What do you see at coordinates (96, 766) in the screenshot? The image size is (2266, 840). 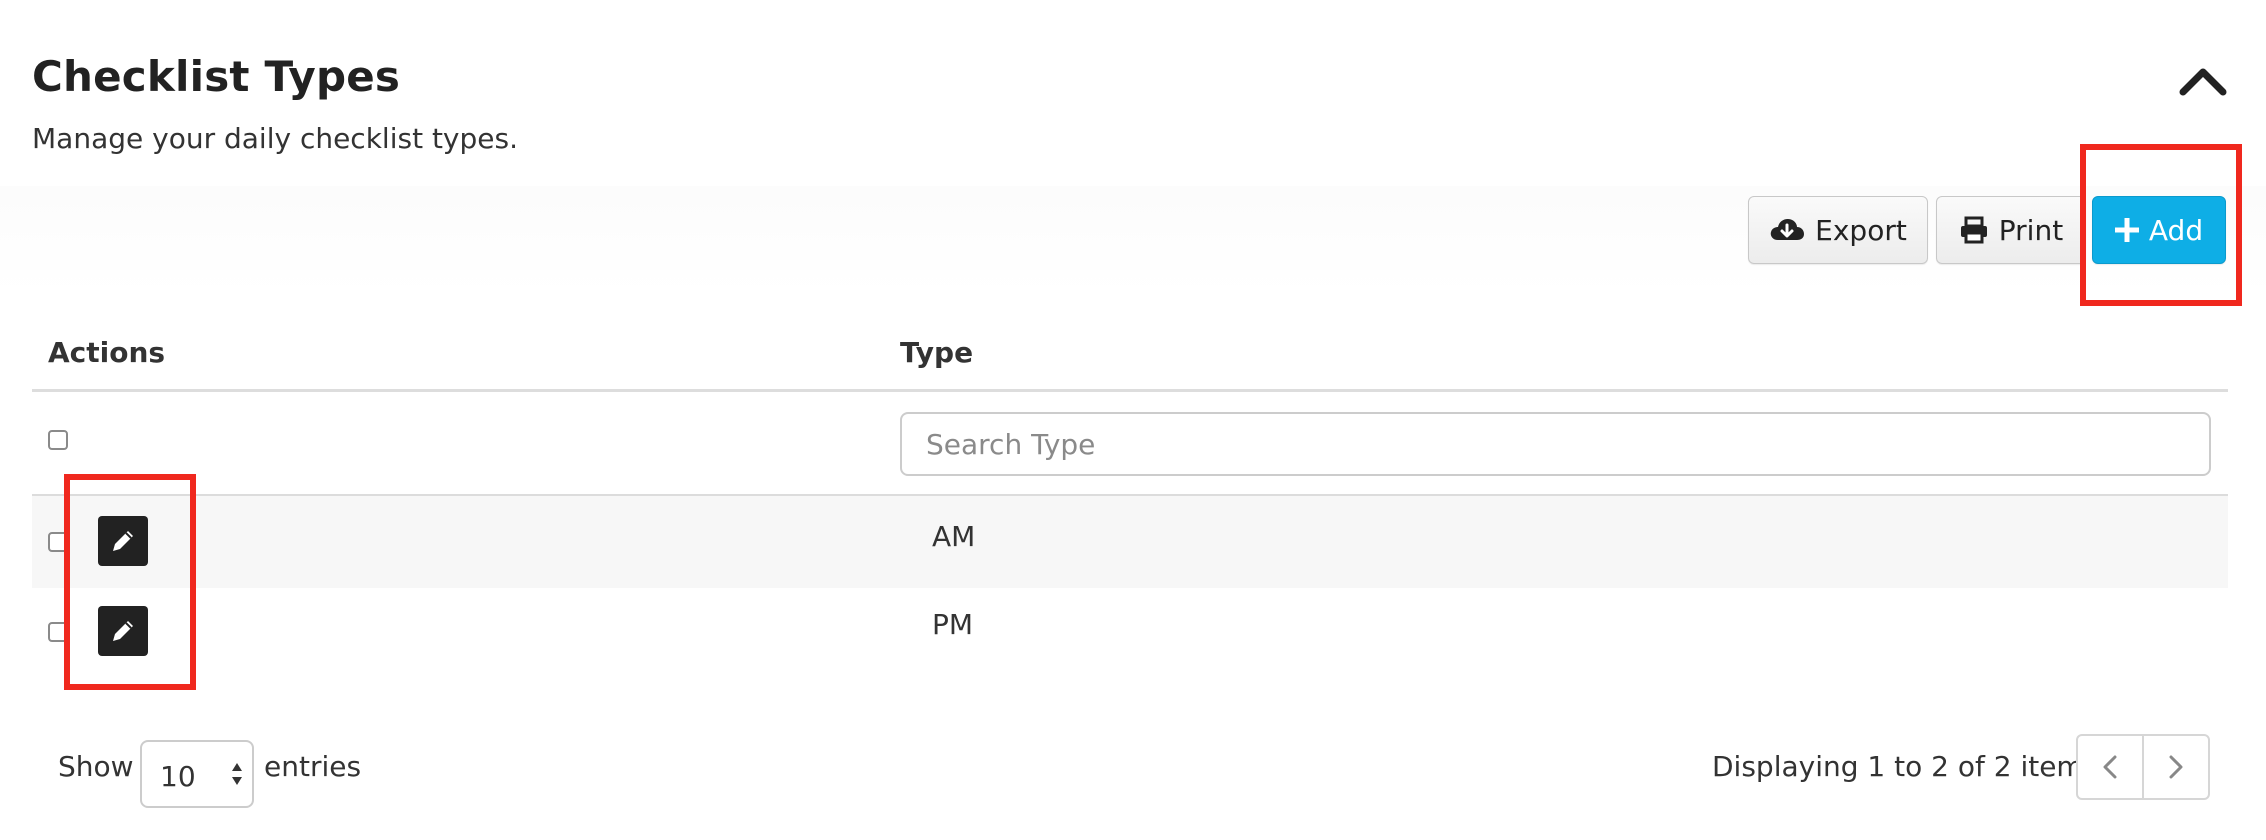 I see `show-label: Show` at bounding box center [96, 766].